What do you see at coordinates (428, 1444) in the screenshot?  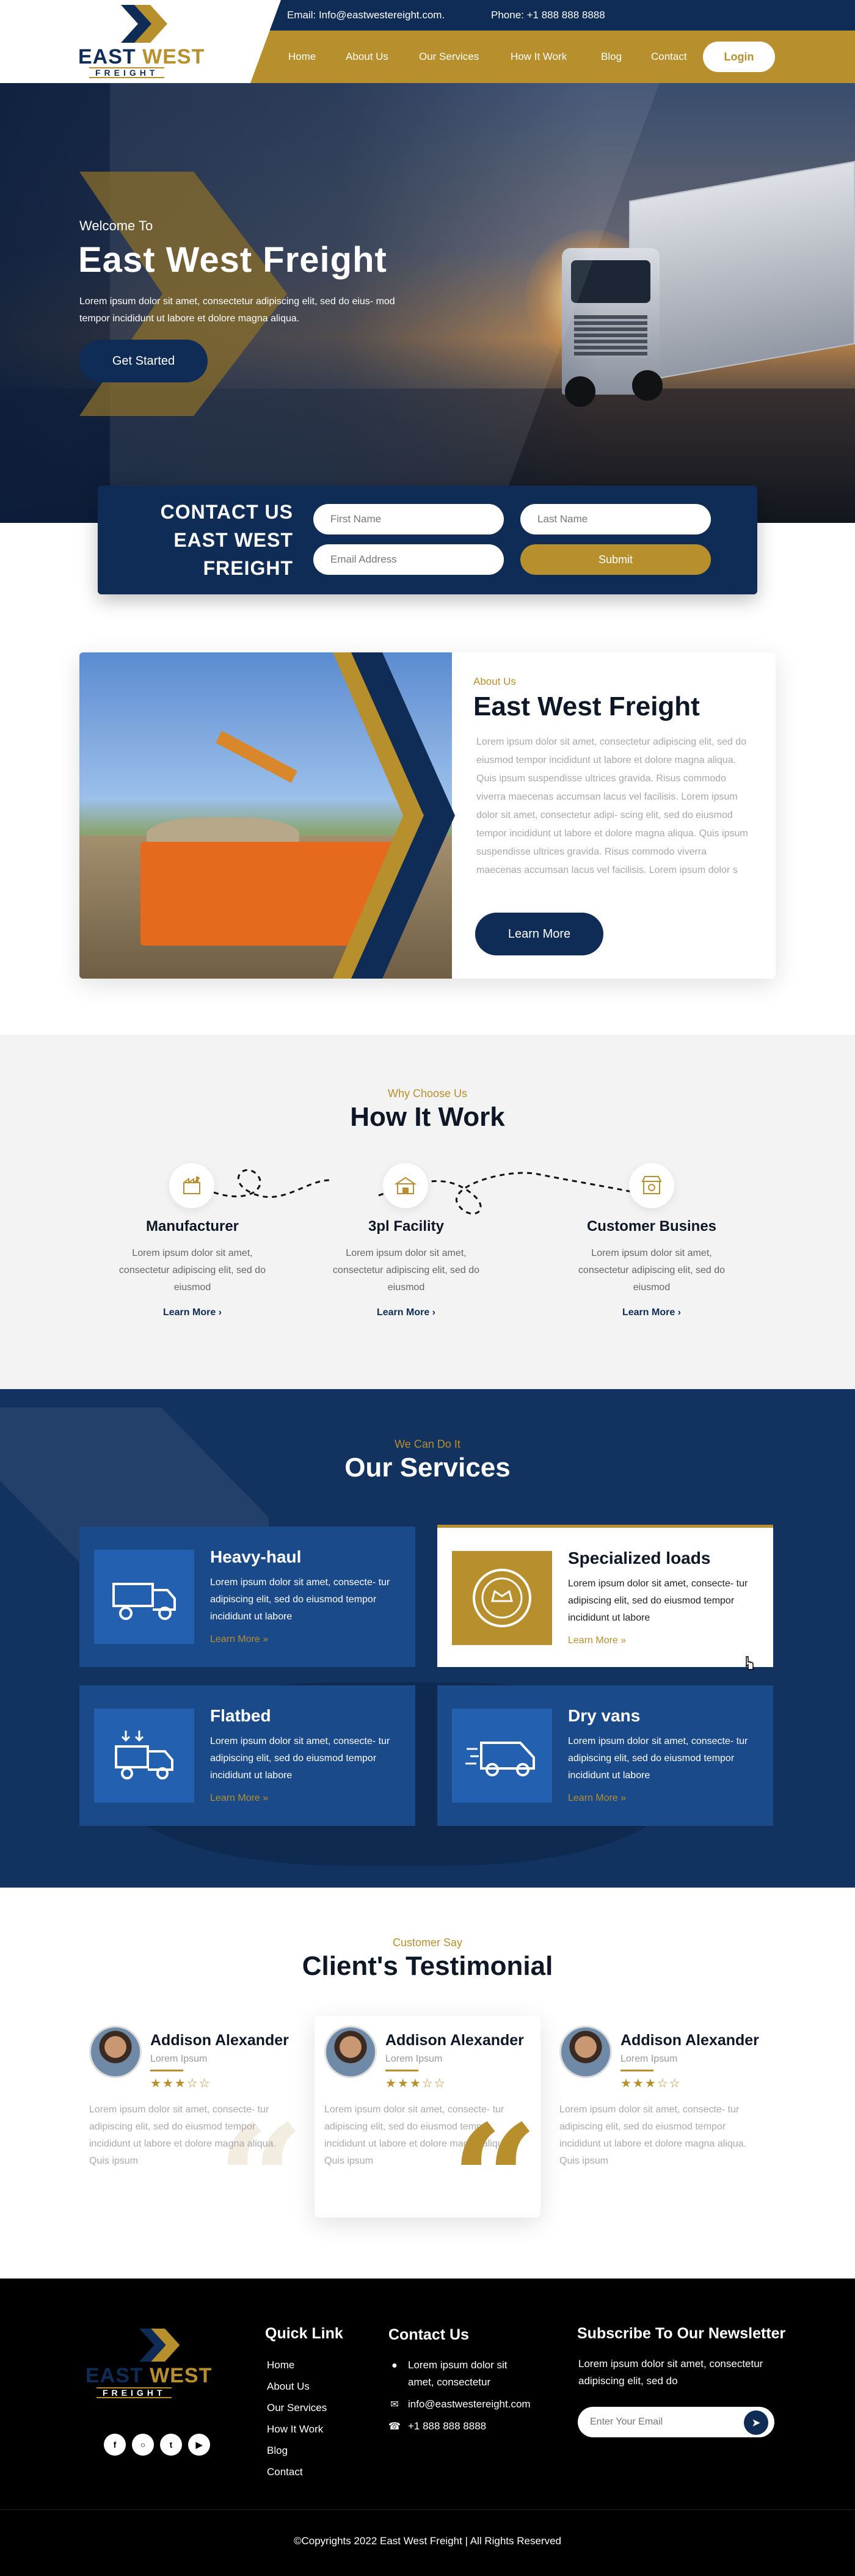 I see `services-kicker: We Can Do It` at bounding box center [428, 1444].